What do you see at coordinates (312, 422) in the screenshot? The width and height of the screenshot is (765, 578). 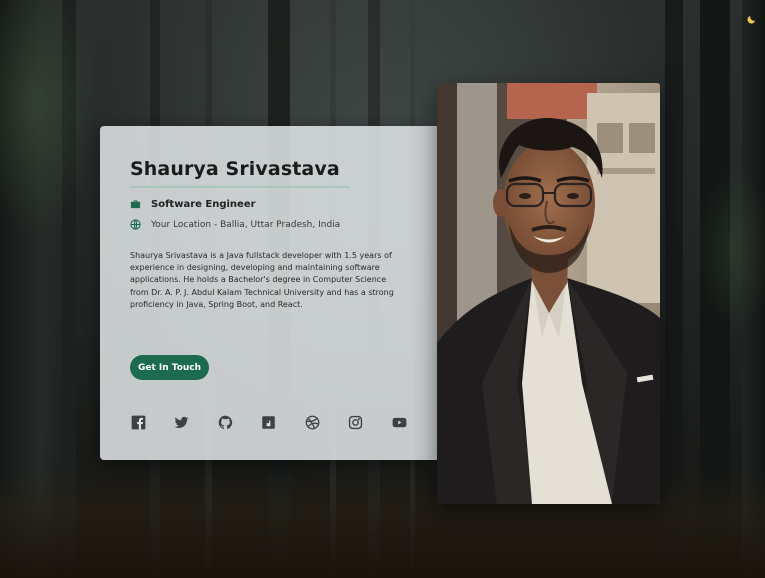 I see `dribbble-icon` at bounding box center [312, 422].